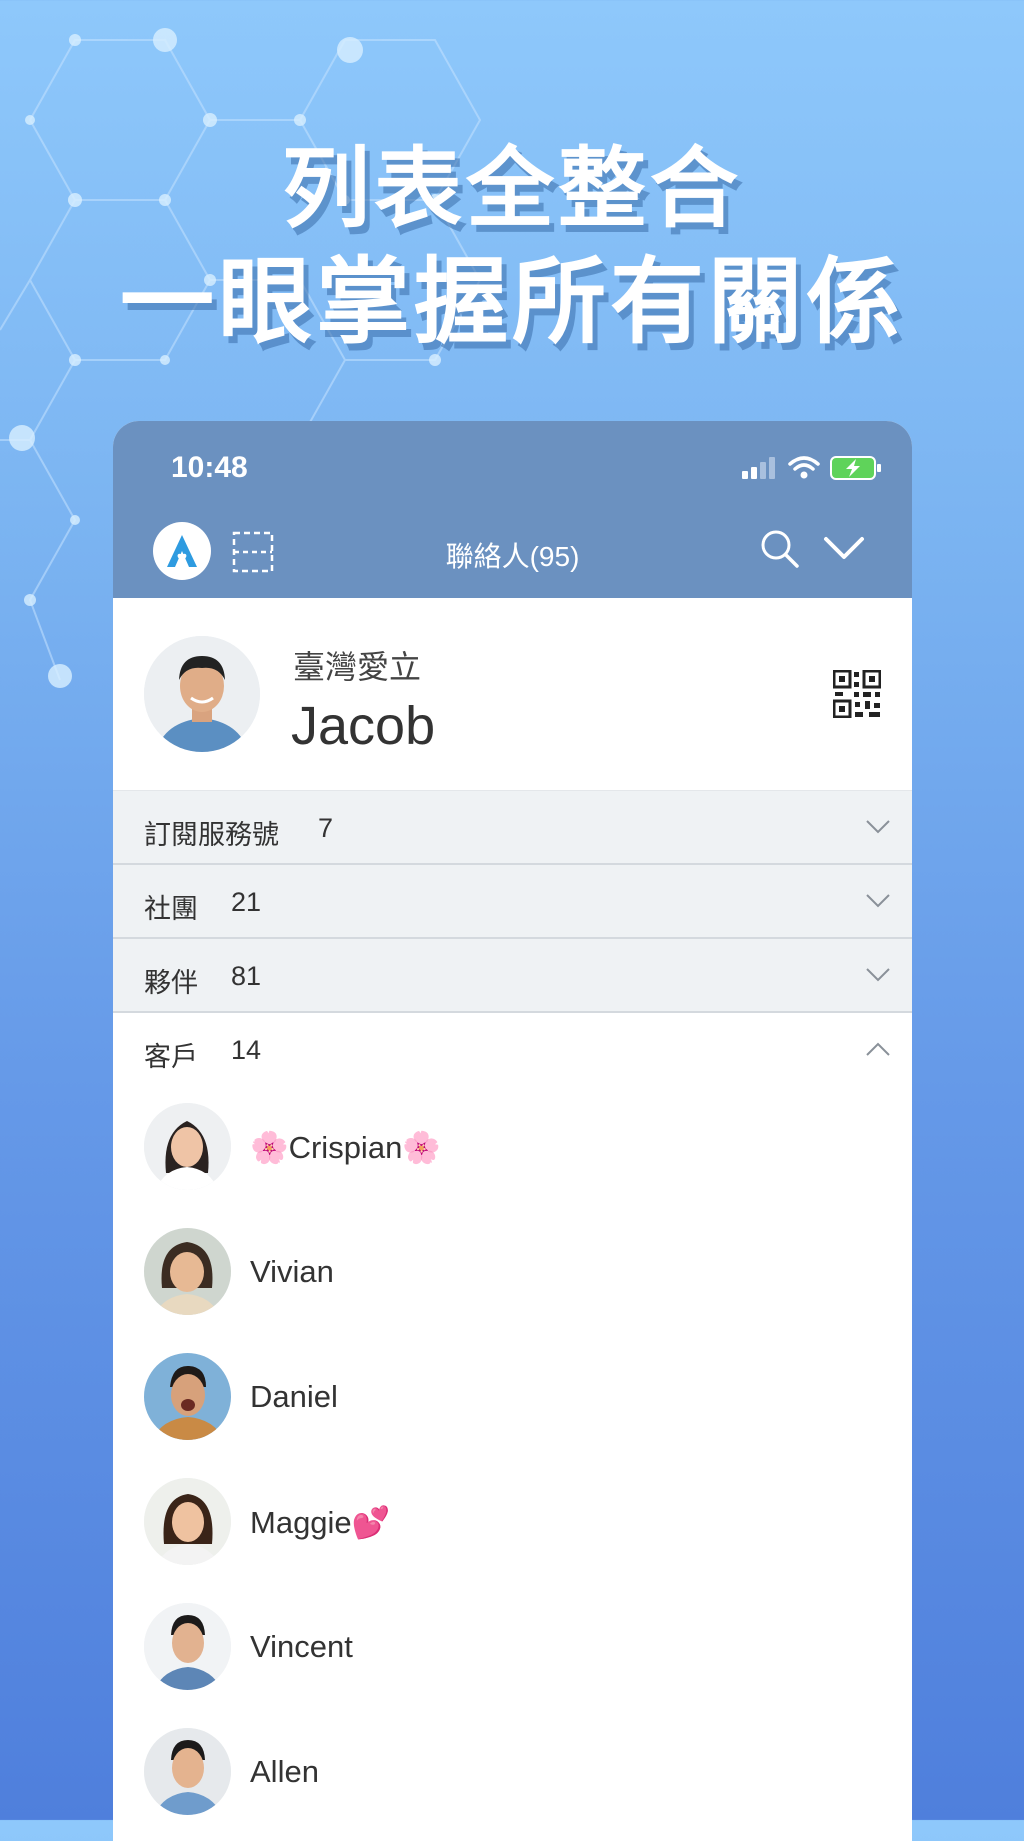  I want to click on headline-line-2: 一眼掌握所有關係, so click(511, 302).